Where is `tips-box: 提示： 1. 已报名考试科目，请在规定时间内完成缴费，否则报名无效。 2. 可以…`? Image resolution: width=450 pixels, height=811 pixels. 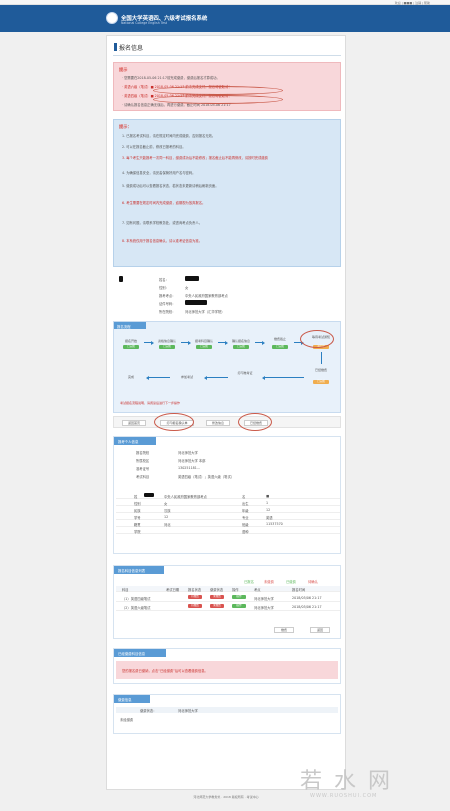
tips-box: 提示： 1. 已报名考试科目，请在规定时间内完成缴费，否则报名无效。 2. 可以… is located at coordinates (227, 193).